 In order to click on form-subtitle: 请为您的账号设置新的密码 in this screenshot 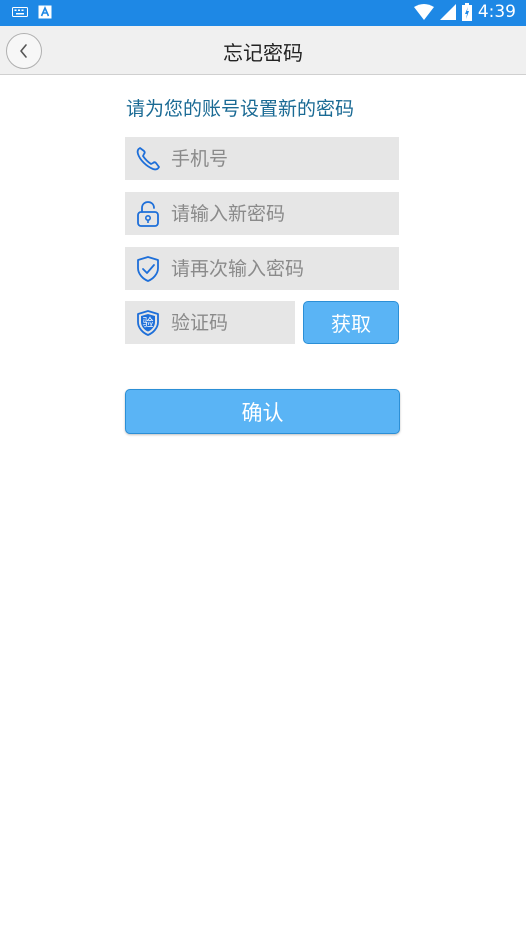, I will do `click(240, 109)`.